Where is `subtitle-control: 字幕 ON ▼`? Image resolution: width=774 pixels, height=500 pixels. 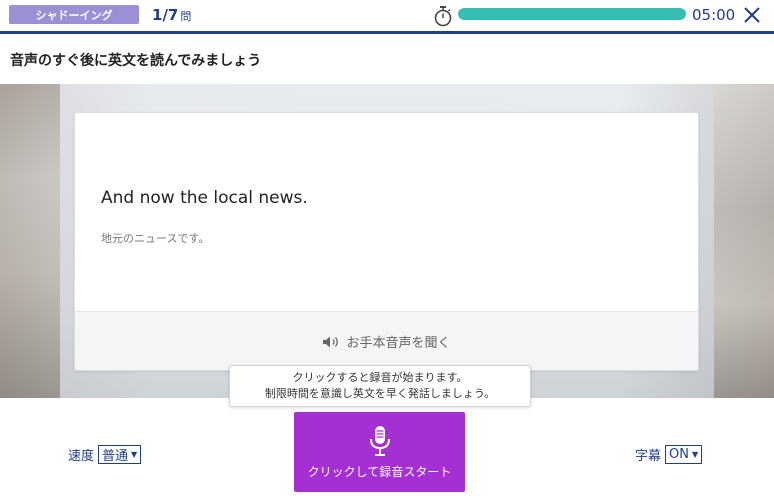
subtitle-control: 字幕 ON ▼ is located at coordinates (669, 454).